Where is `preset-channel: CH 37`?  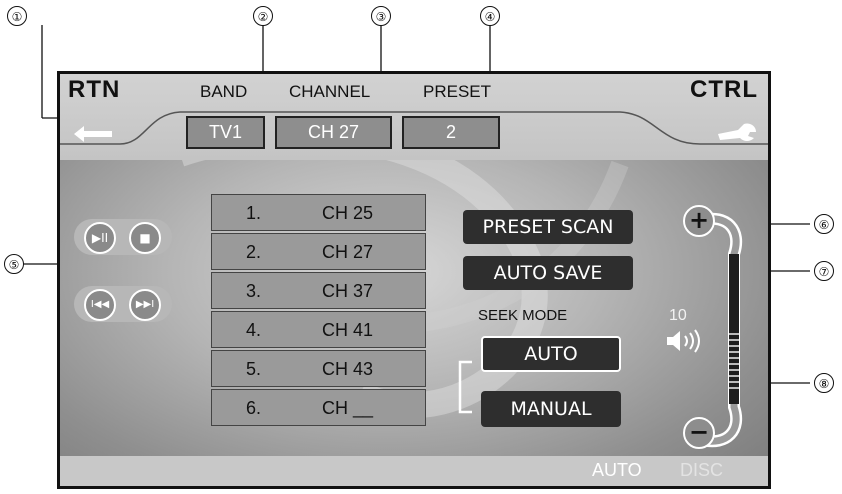 preset-channel: CH 37 is located at coordinates (348, 291).